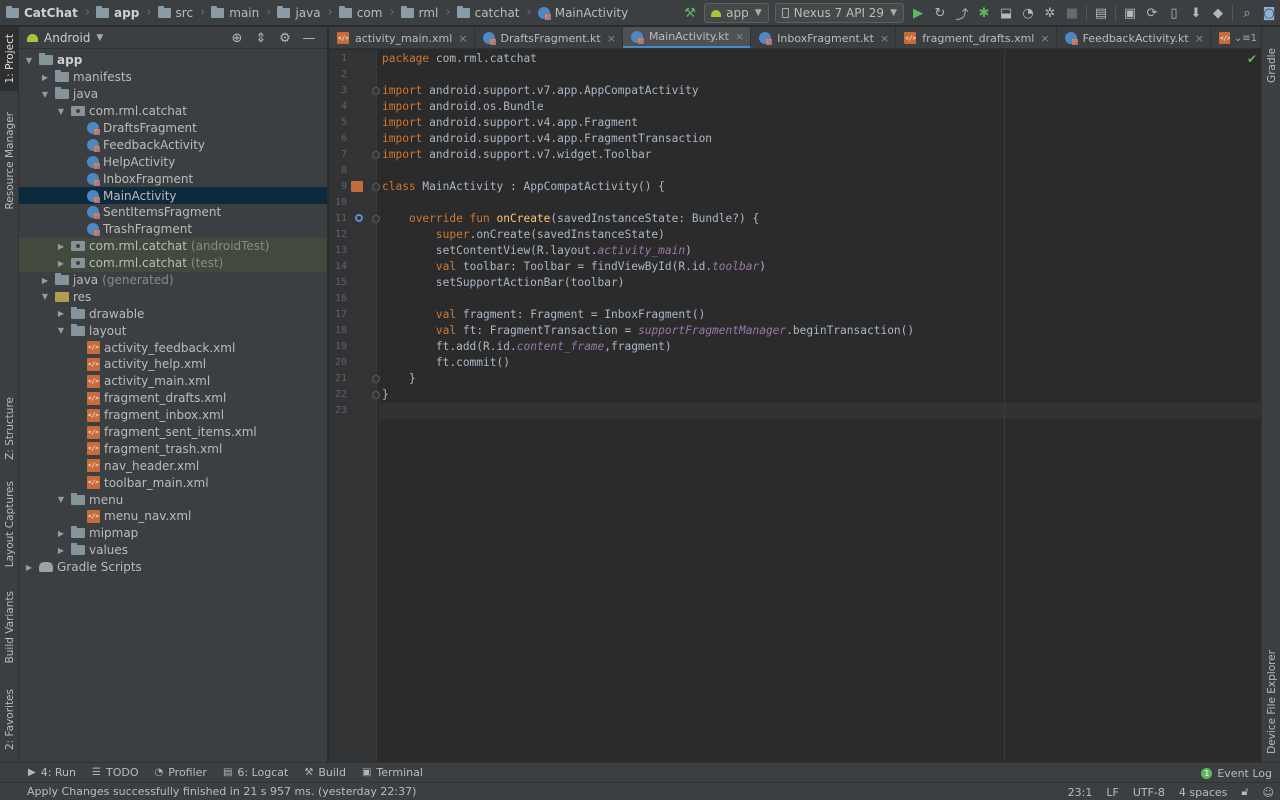  Describe the element at coordinates (173, 550) in the screenshot. I see `tree-item: ▶ values` at that location.